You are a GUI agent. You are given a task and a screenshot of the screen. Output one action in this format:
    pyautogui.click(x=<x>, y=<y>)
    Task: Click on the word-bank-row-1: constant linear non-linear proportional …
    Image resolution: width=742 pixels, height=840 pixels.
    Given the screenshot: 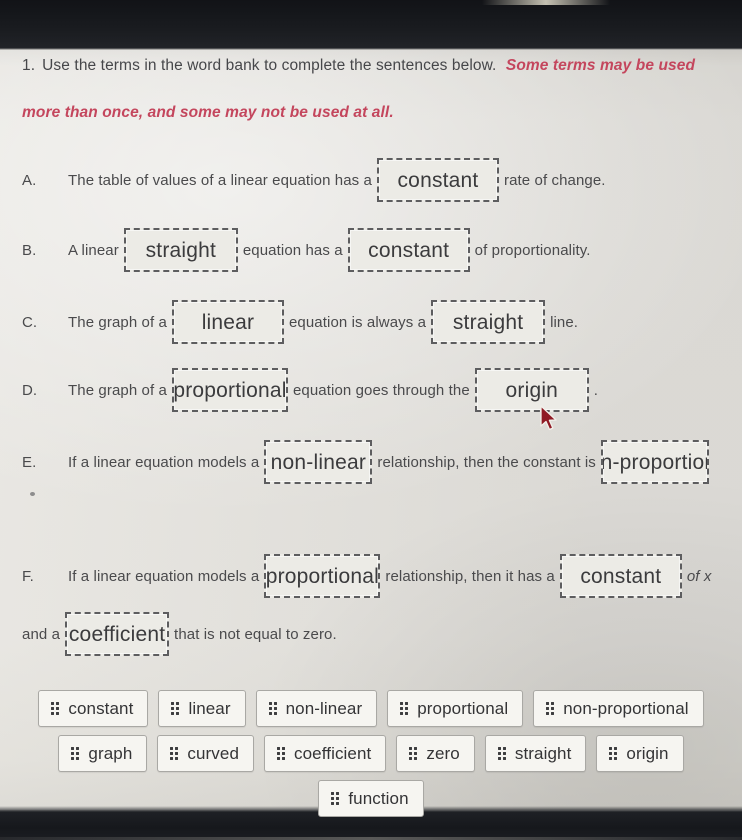 What is the action you would take?
    pyautogui.click(x=371, y=708)
    